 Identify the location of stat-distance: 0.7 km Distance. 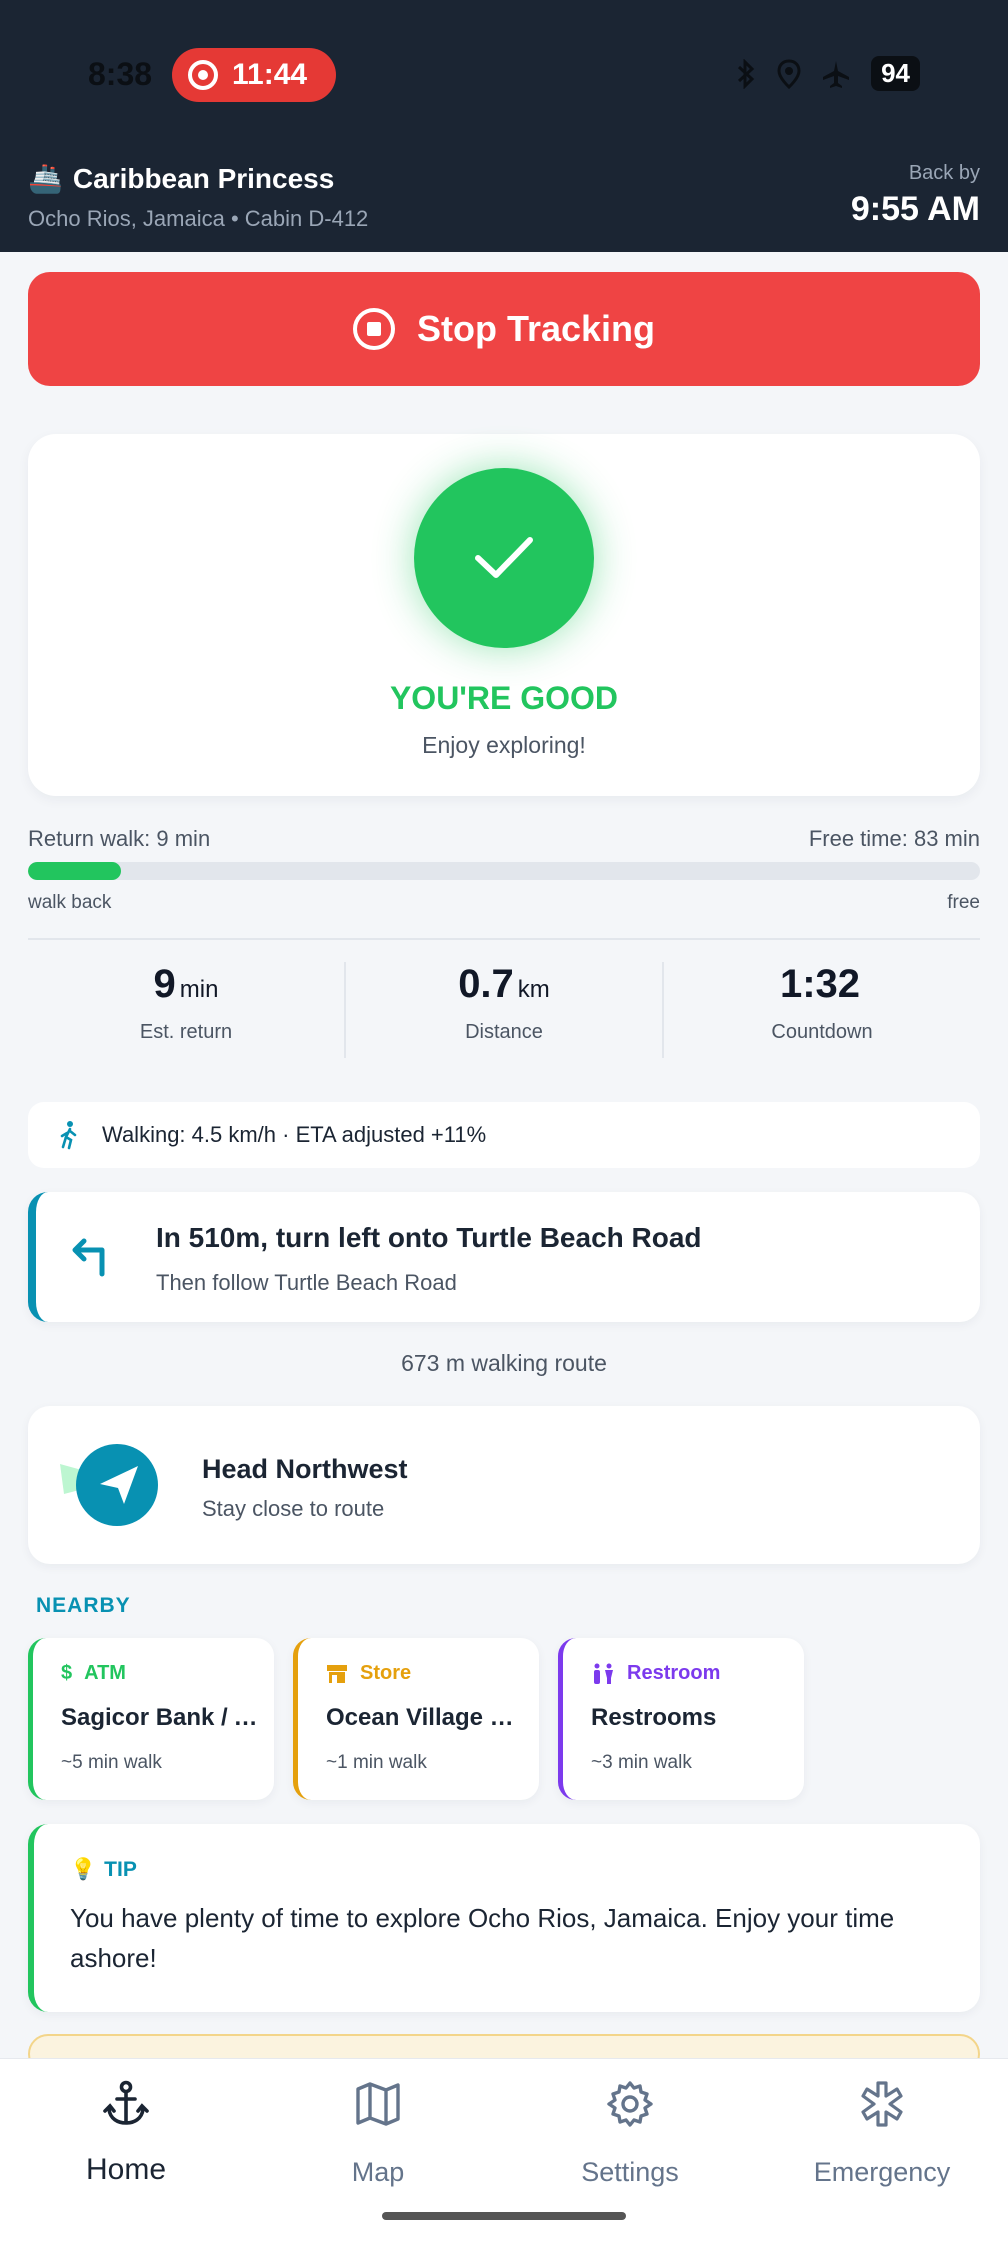
(503, 1010).